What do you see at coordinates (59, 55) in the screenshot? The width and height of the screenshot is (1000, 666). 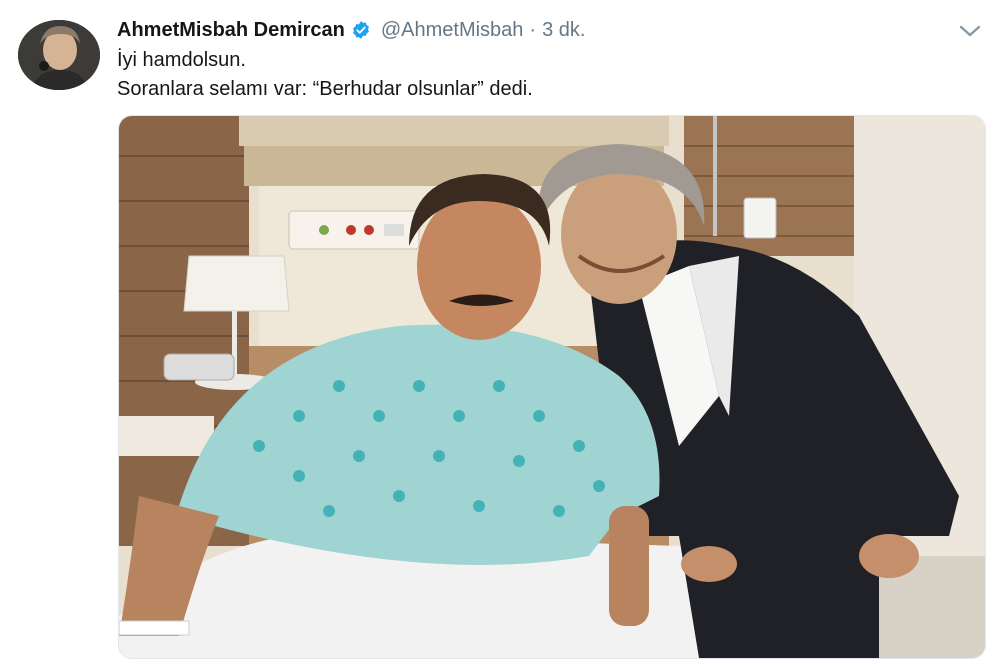 I see `avatar` at bounding box center [59, 55].